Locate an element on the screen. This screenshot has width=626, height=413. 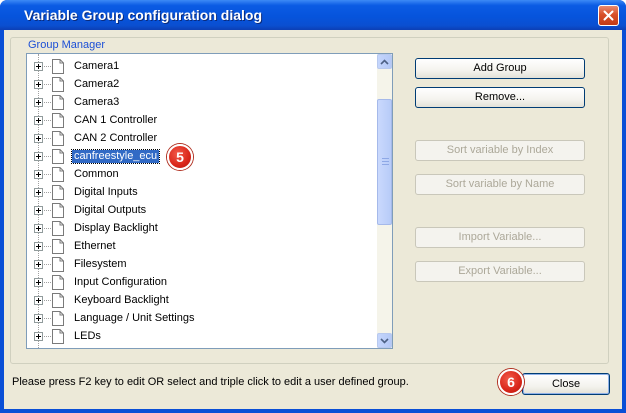
tree-item: Filesystem is located at coordinates (202, 265).